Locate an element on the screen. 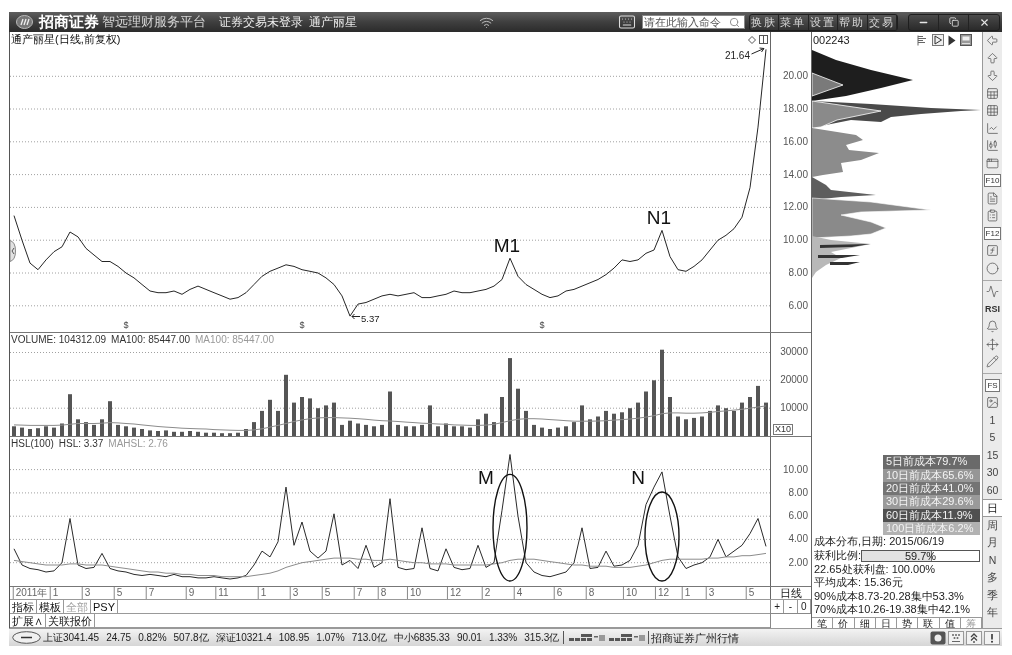  menu-button: 帮助 is located at coordinates (853, 22).